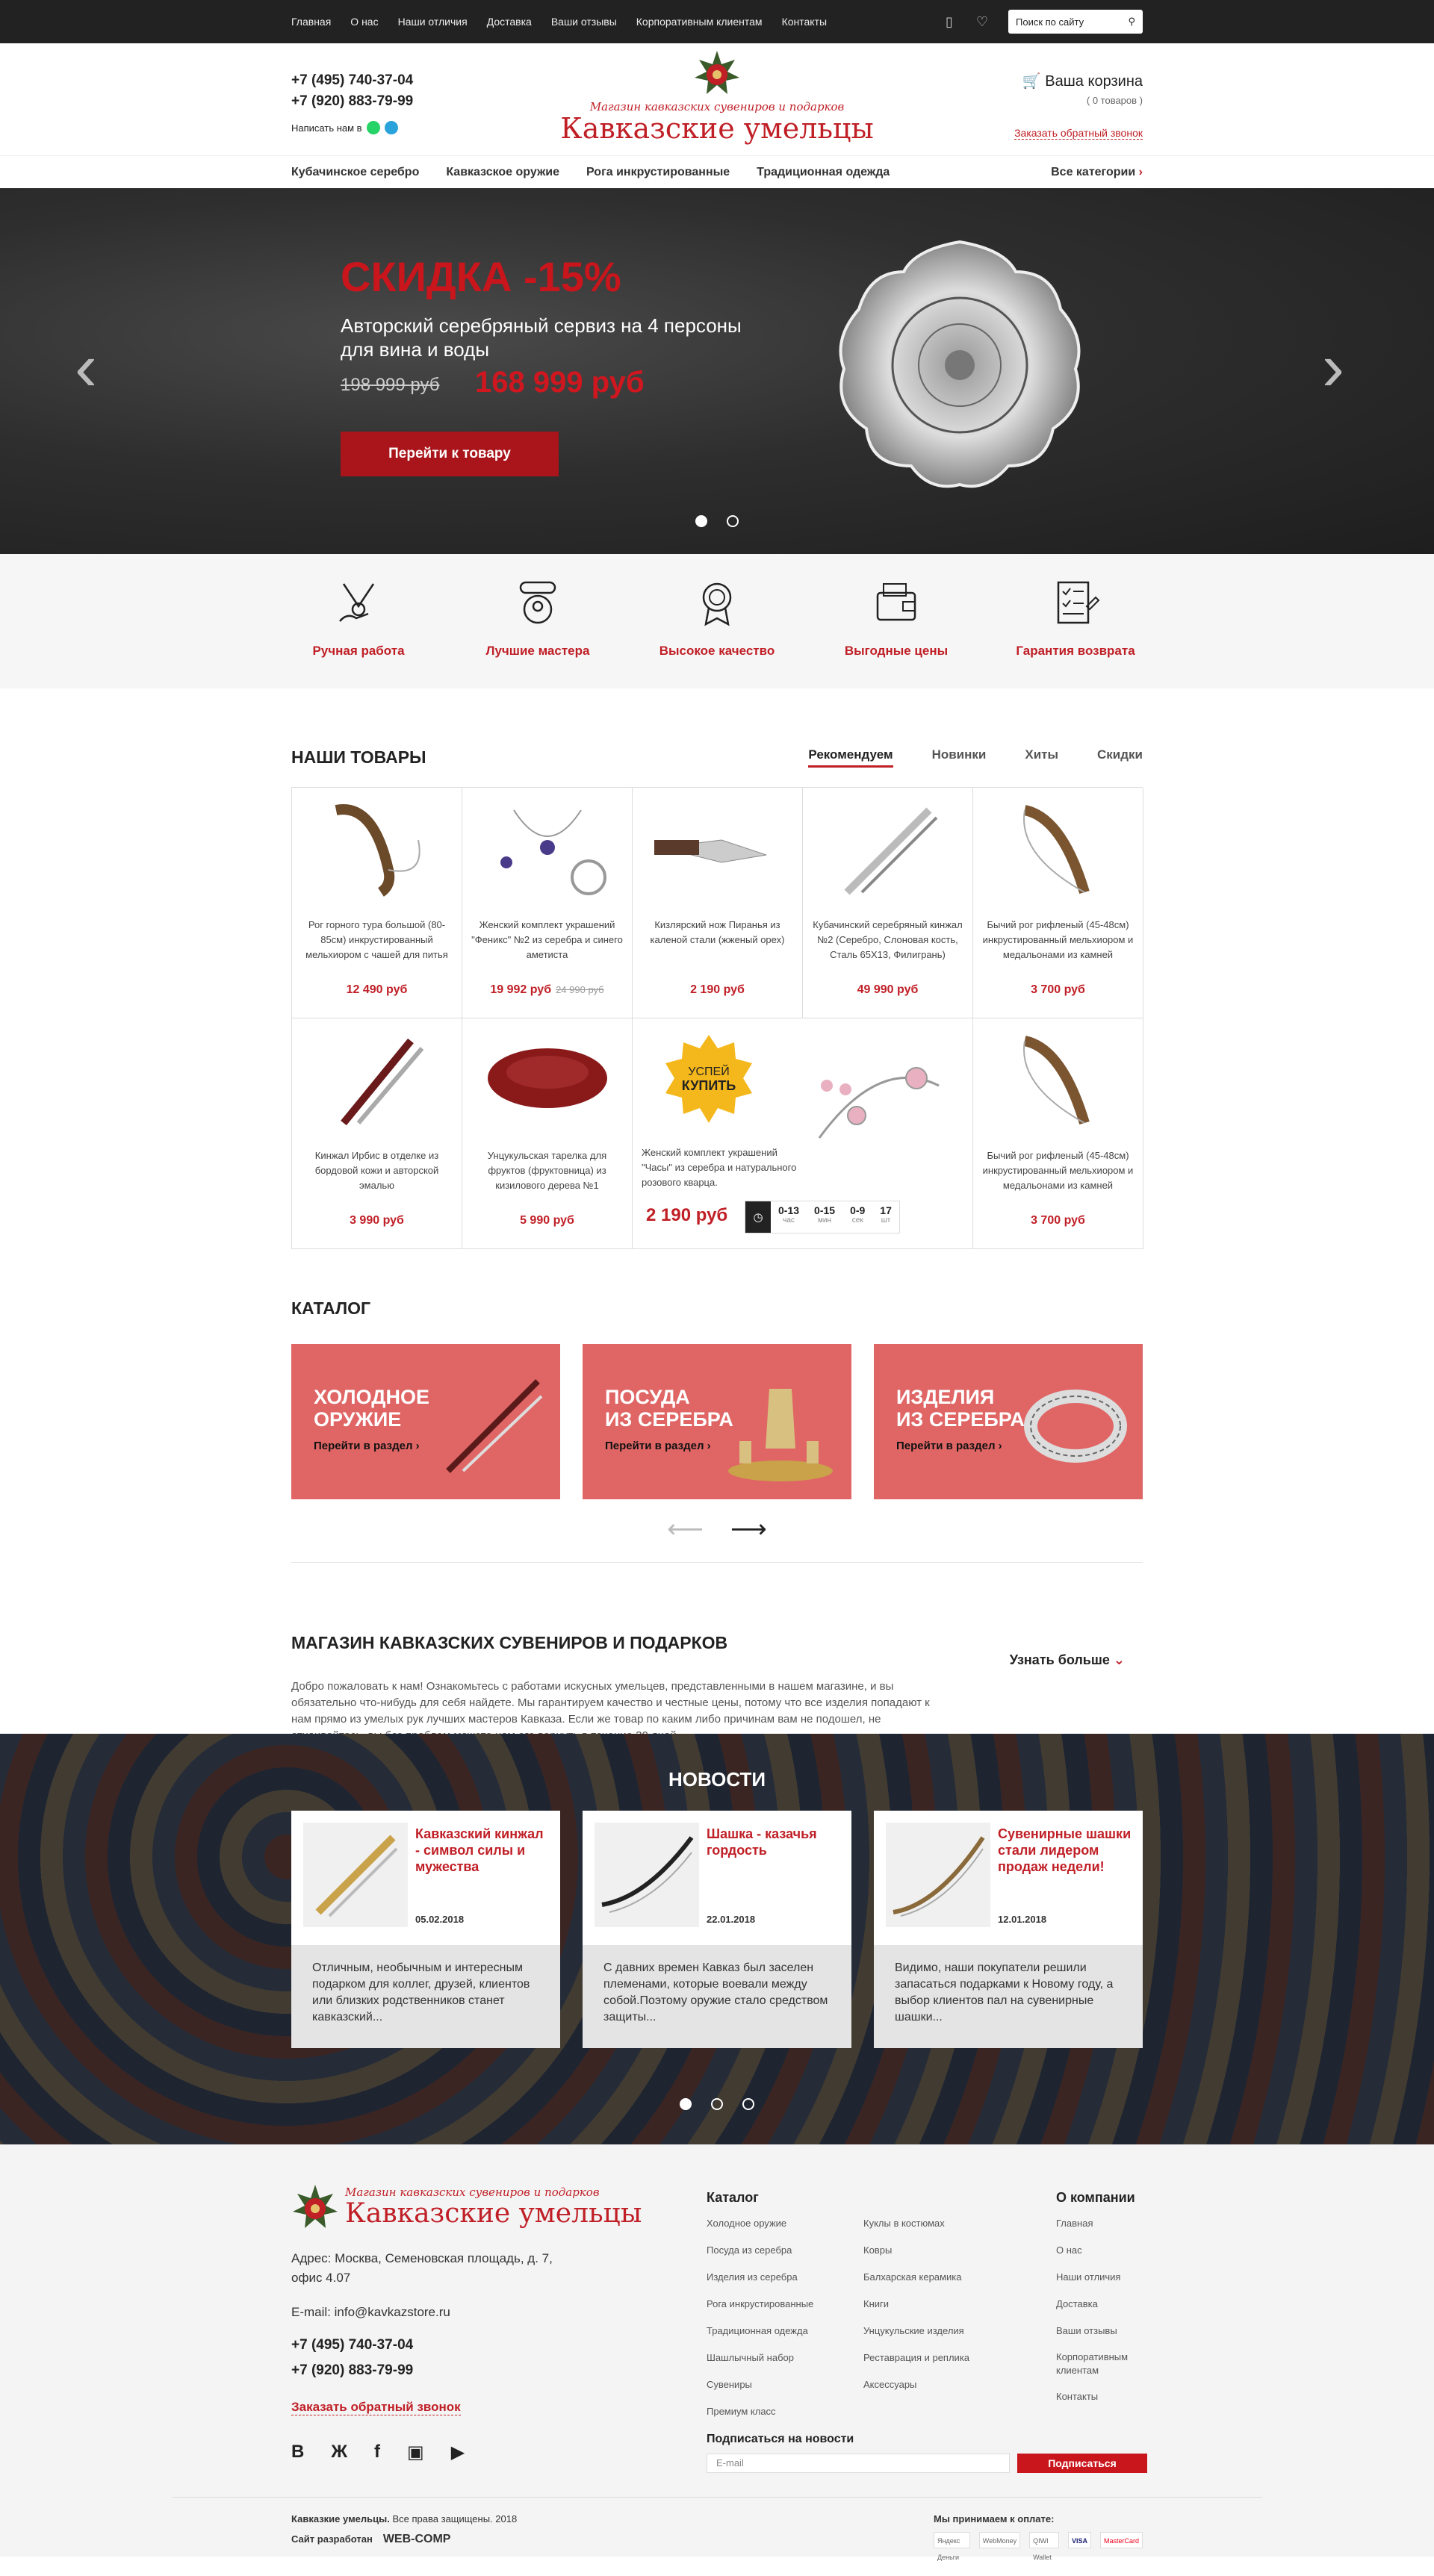 Image resolution: width=1434 pixels, height=2576 pixels. I want to click on developer-logo: WEB-COMP, so click(417, 2539).